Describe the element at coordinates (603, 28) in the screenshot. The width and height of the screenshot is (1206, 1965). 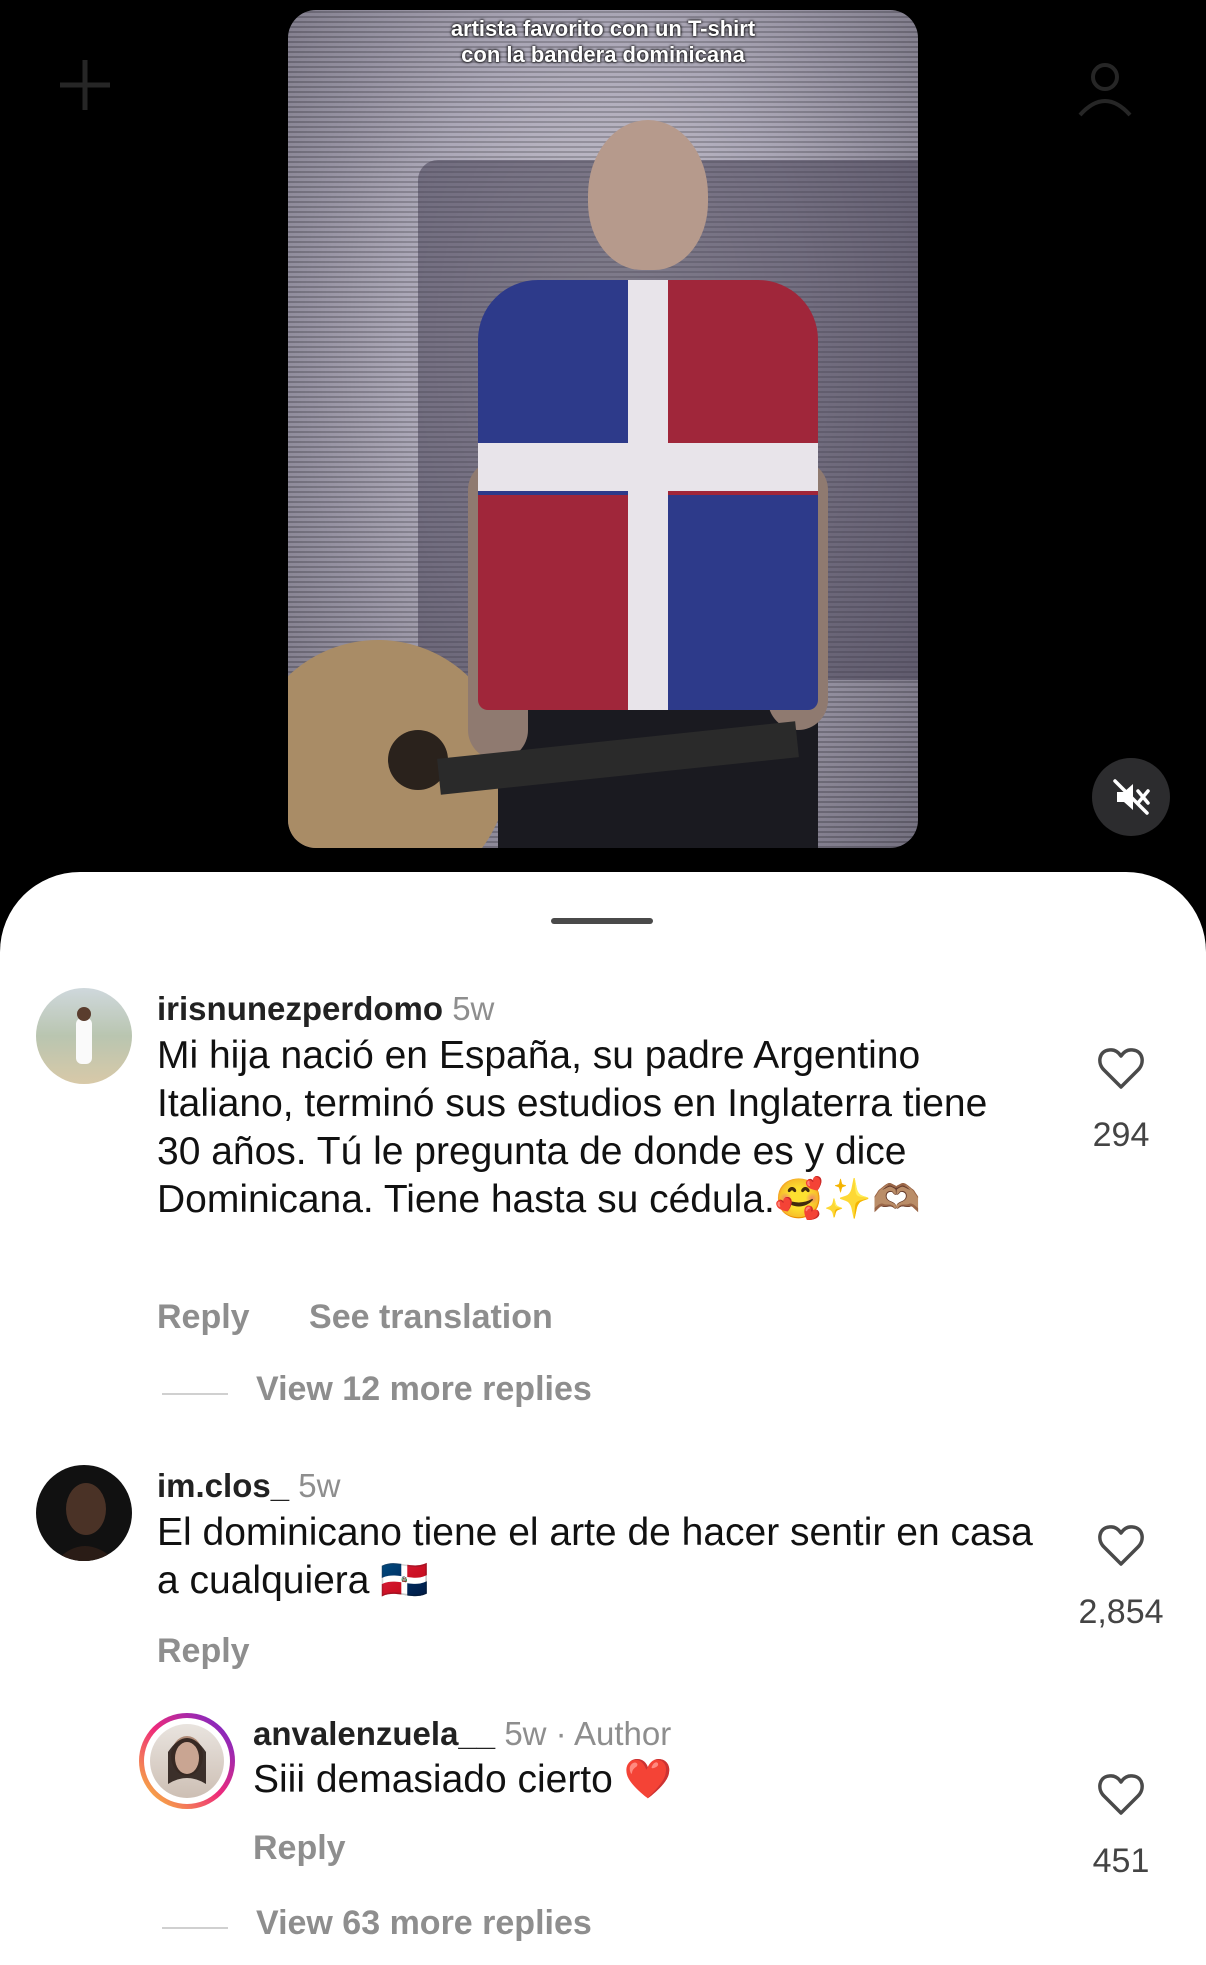
I see `video-caption-line1: artista favorito con un T-shirt` at that location.